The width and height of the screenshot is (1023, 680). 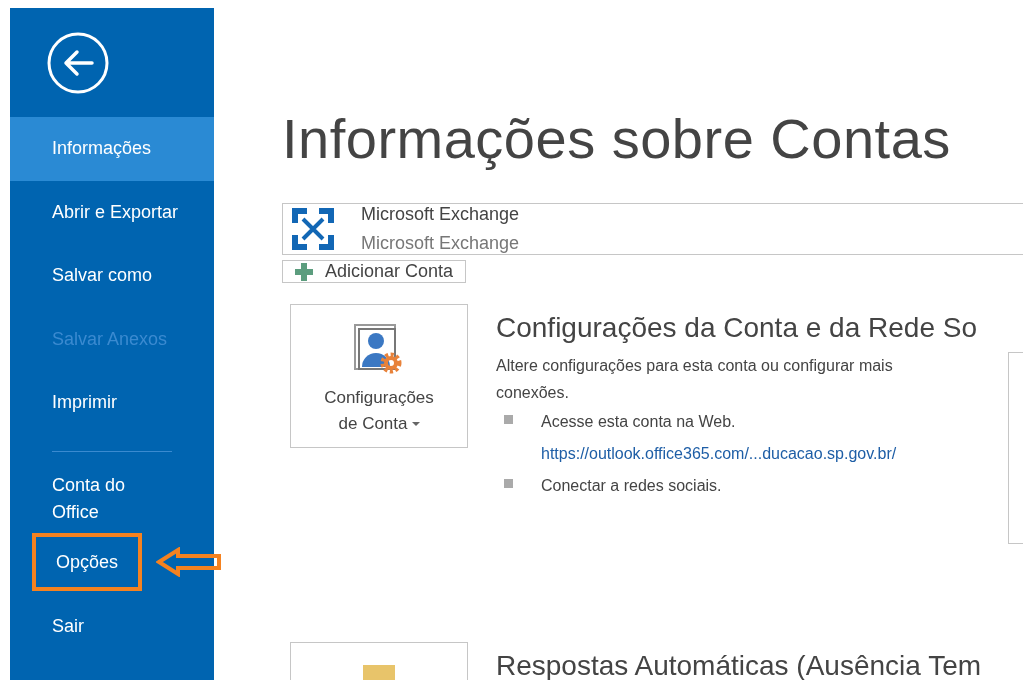 I want to click on page-title: Informações sobre Contas, so click(x=617, y=138).